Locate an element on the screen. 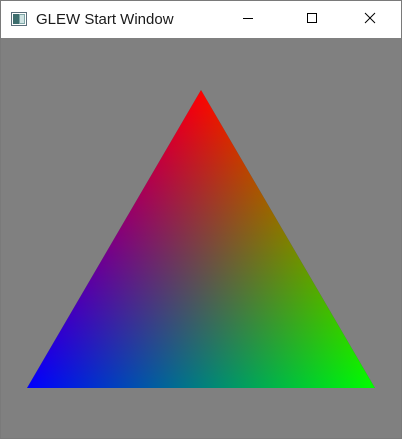 Image resolution: width=402 pixels, height=439 pixels. maximize-button is located at coordinates (312, 19).